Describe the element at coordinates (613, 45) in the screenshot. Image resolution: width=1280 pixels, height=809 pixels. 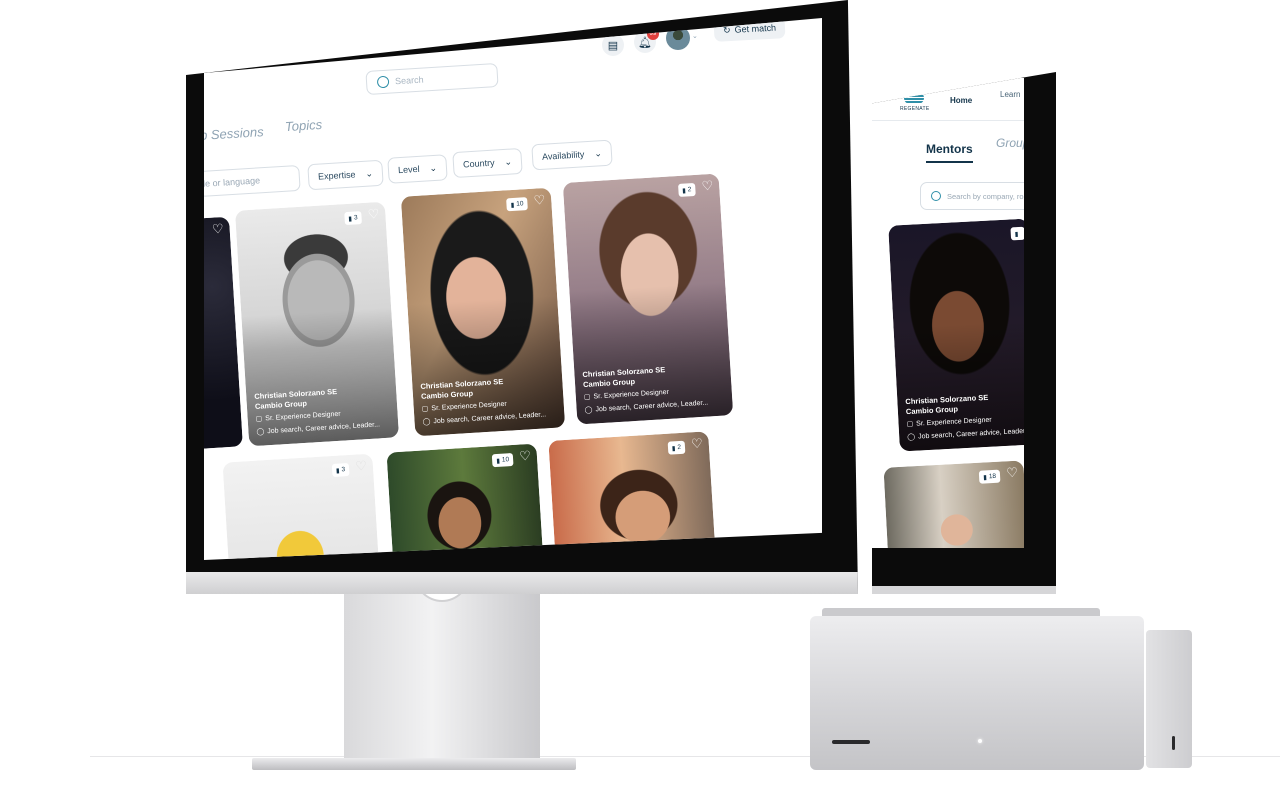
I see `chat-icon: ▤` at that location.